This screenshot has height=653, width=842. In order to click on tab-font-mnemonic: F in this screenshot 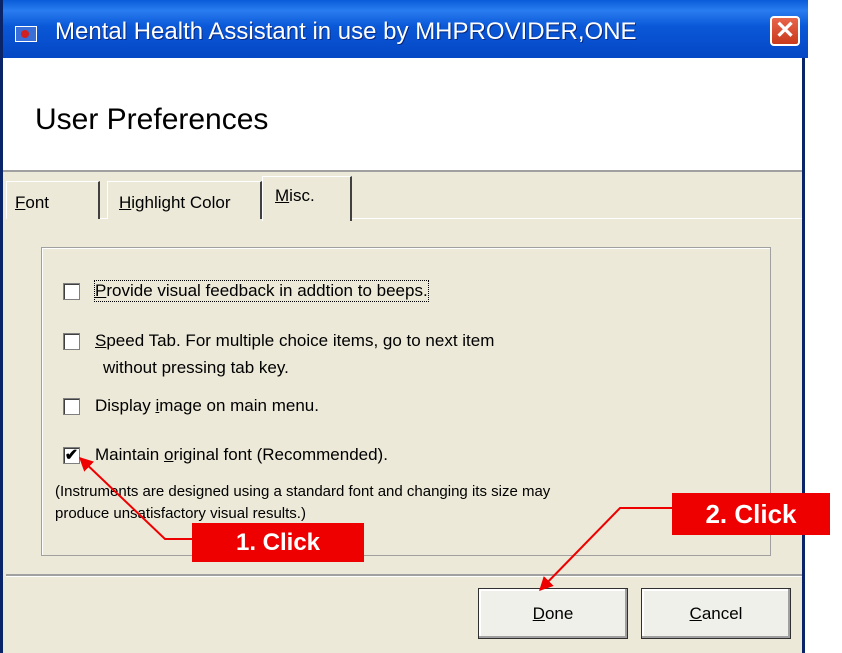, I will do `click(20, 202)`.